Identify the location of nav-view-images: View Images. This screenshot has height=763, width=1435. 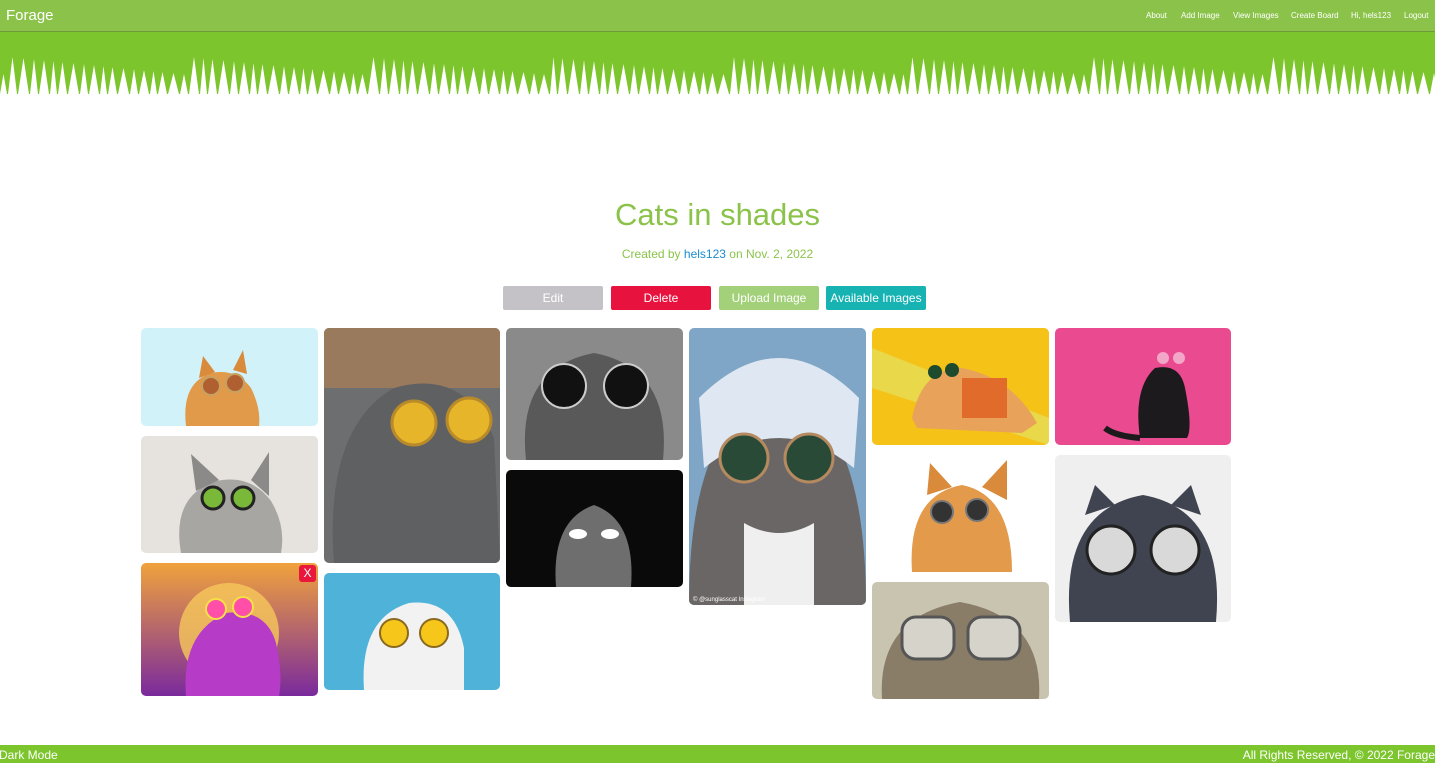
(1256, 15).